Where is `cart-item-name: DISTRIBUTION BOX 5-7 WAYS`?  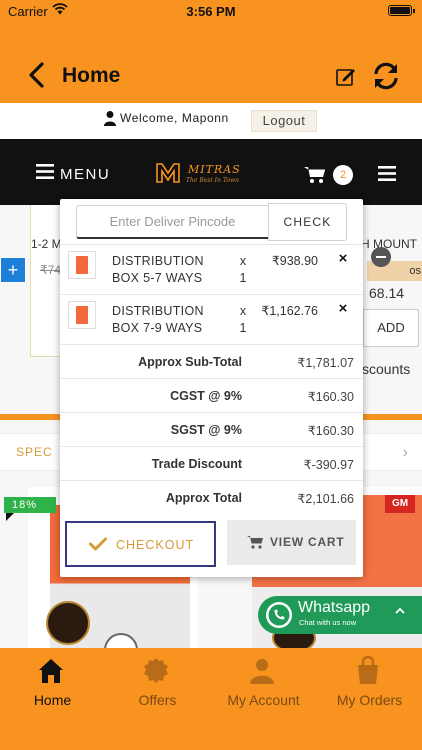 cart-item-name: DISTRIBUTION BOX 5-7 WAYS is located at coordinates (158, 269).